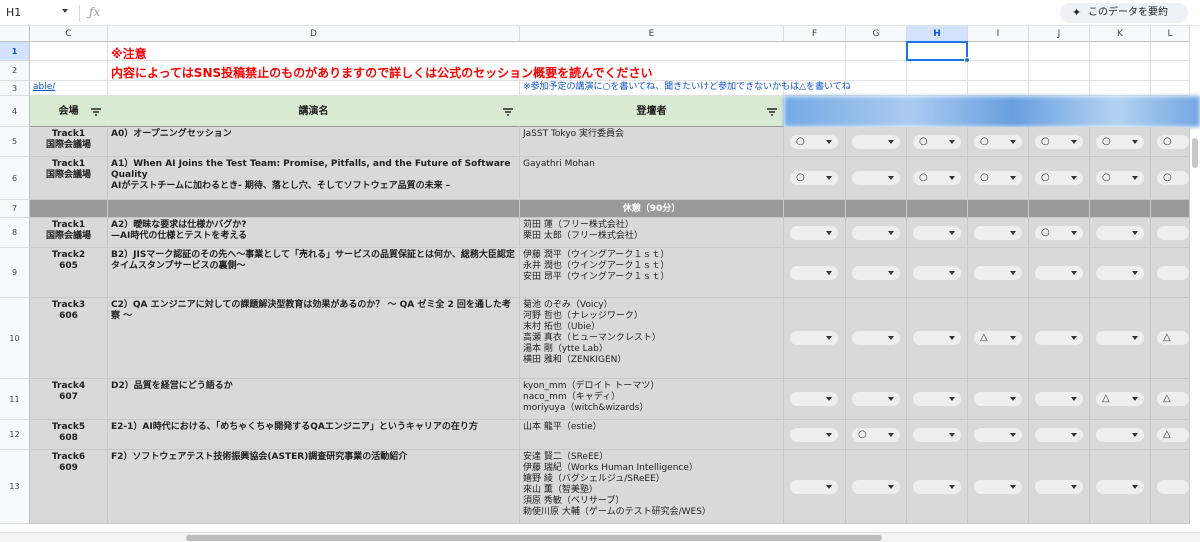 This screenshot has width=1200, height=542. What do you see at coordinates (600, 537) in the screenshot?
I see `horizontal-scrollbar` at bounding box center [600, 537].